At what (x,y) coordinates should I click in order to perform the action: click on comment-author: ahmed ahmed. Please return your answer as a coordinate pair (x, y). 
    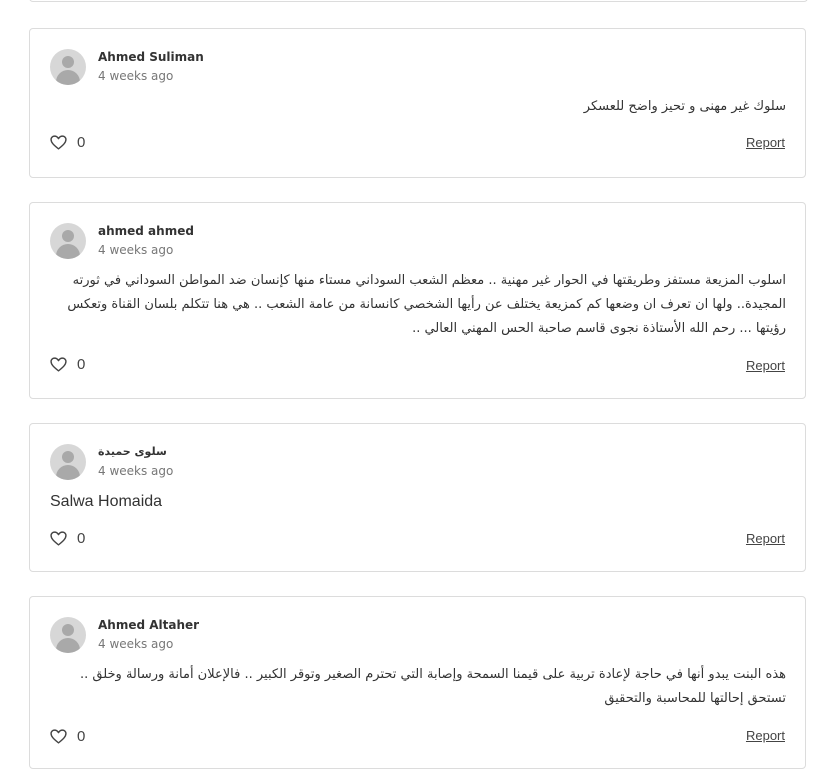
    Looking at the image, I should click on (146, 231).